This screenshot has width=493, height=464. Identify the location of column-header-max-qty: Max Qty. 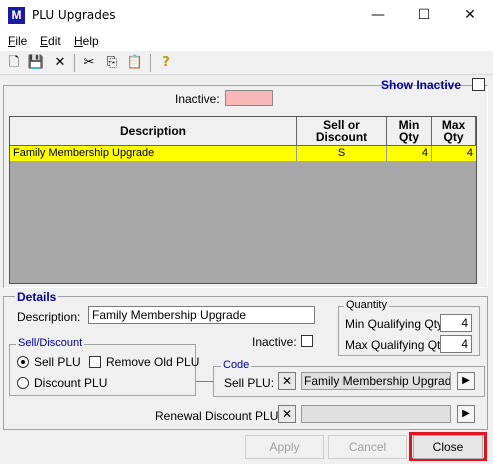
(454, 131).